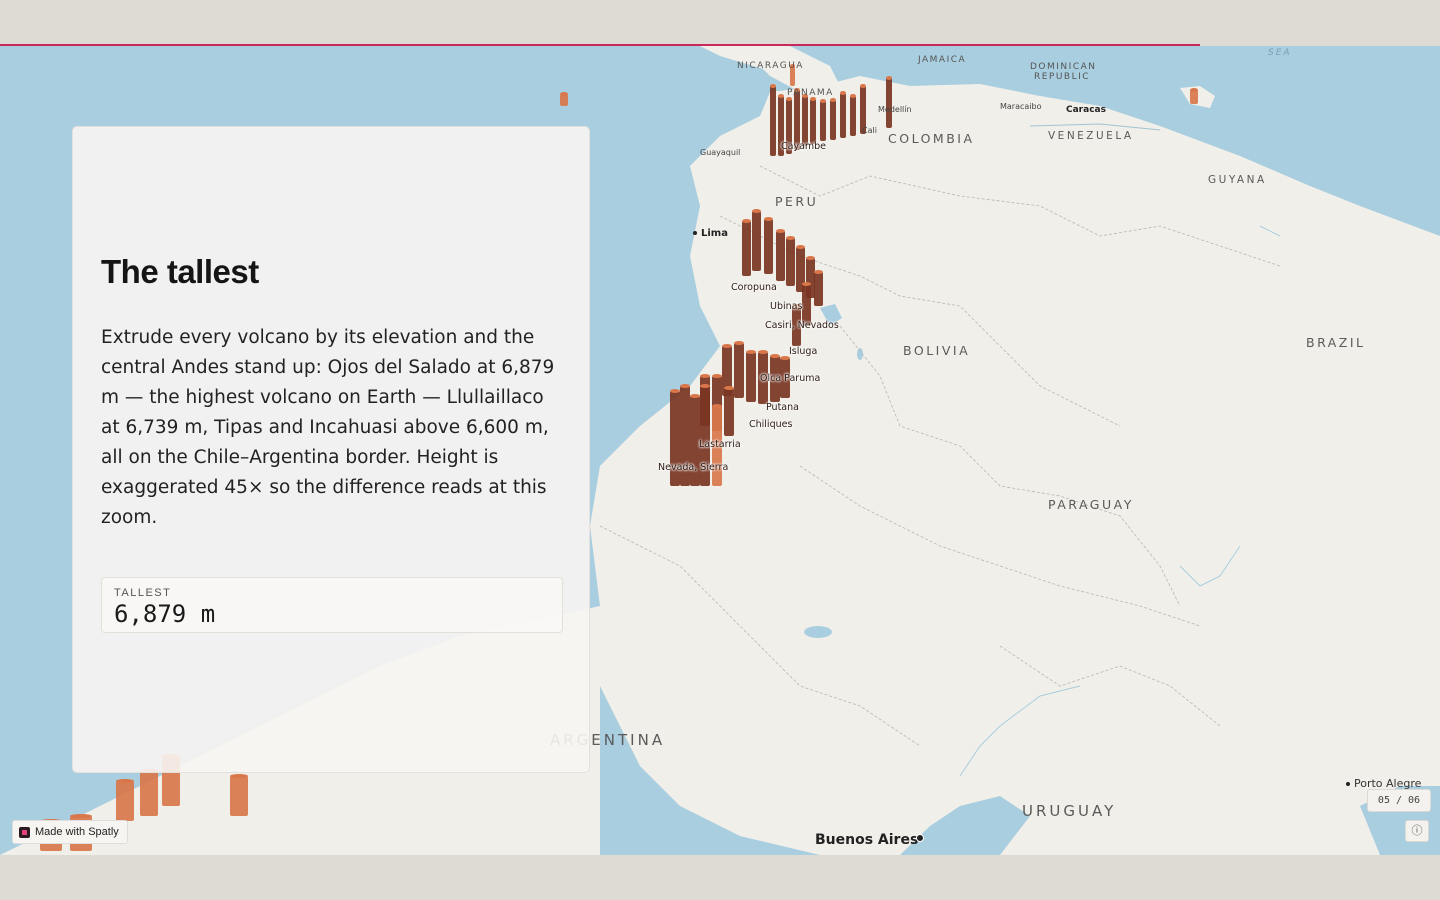 The width and height of the screenshot is (1440, 900). I want to click on country-label-colombia: COLOMBIA, so click(931, 138).